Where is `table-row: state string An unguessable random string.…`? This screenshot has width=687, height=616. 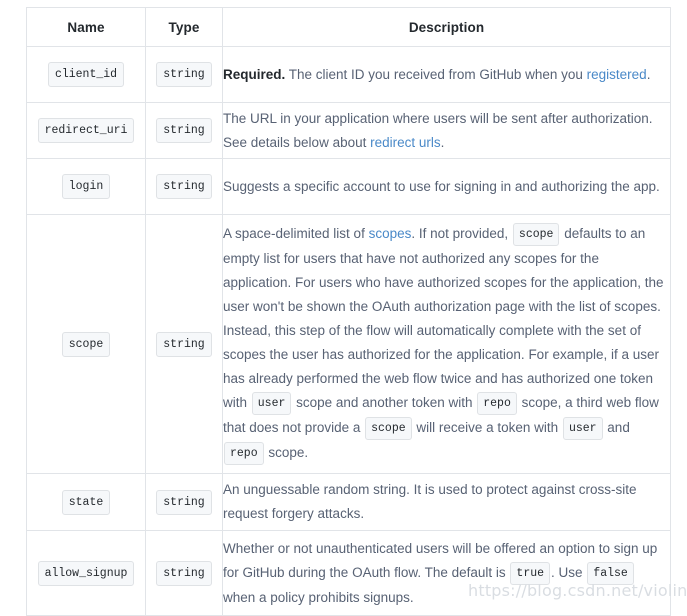
table-row: state string An unguessable random string.… is located at coordinates (348, 502).